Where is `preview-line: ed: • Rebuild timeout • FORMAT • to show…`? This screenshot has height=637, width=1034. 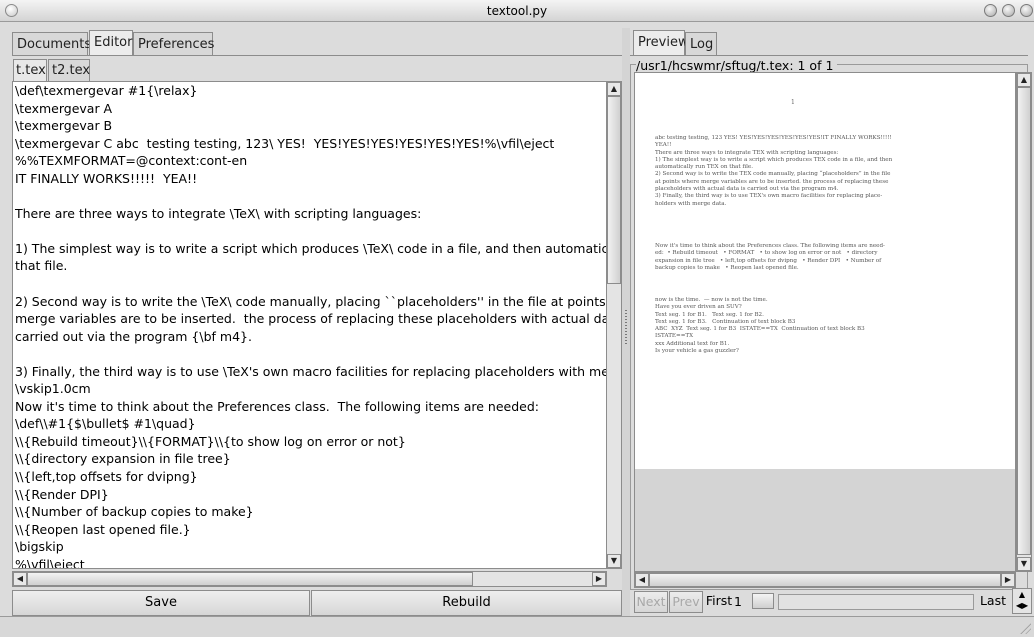
preview-line: ed: • Rebuild timeout • FORMAT • to show… is located at coordinates (766, 253).